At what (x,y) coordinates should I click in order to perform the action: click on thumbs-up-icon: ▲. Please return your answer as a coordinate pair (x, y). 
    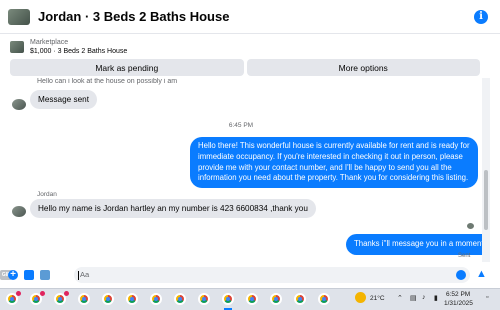
    Looking at the image, I should click on (482, 274).